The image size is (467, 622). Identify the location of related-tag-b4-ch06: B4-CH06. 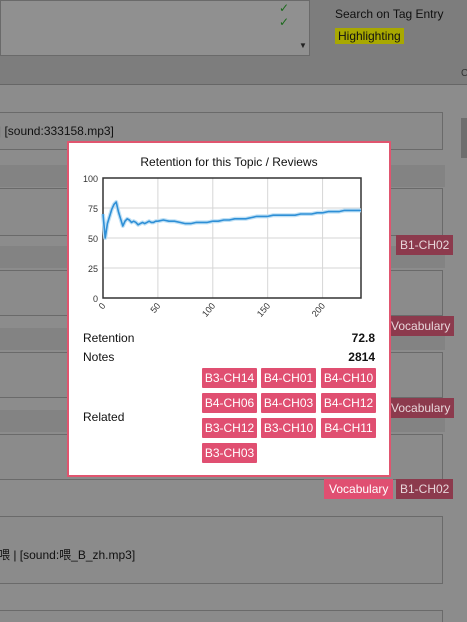
(229, 403).